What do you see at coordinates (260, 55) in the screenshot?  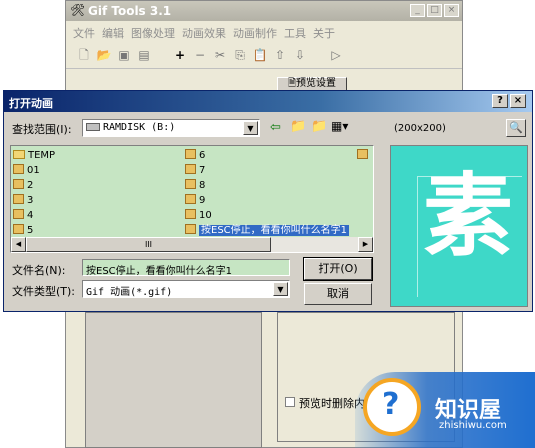 I see `paste-icon: 📋` at bounding box center [260, 55].